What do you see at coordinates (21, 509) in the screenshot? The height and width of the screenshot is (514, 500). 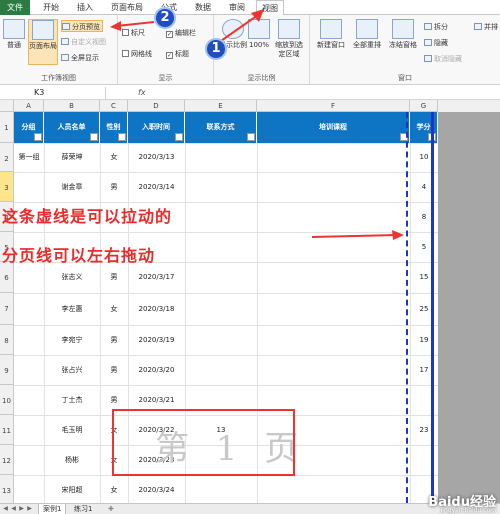 I see `next-sheet-icon: ▶` at bounding box center [21, 509].